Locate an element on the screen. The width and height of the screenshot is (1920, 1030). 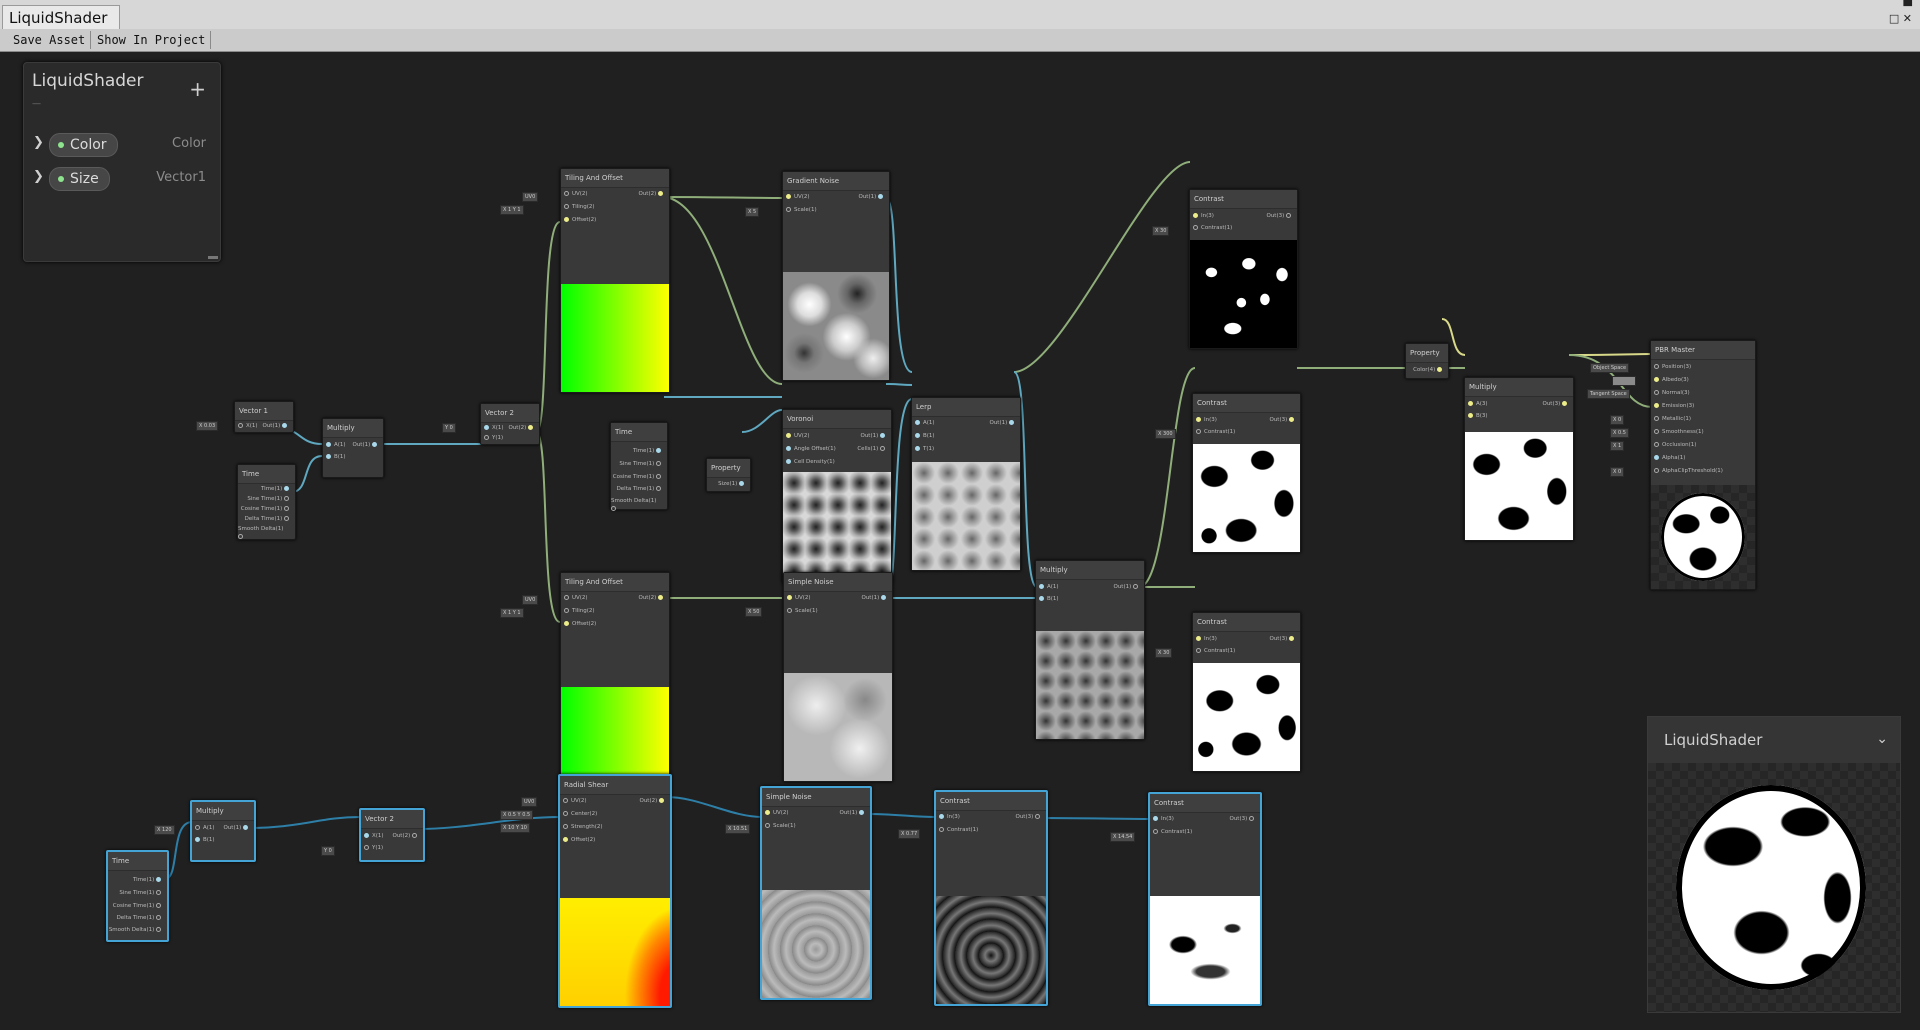
window-tab: LiquidShader is located at coordinates (61, 17).